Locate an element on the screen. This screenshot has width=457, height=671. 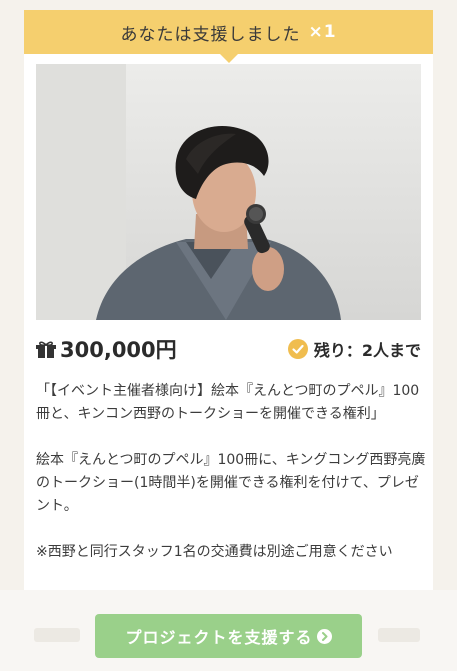
supported-count: ×1 is located at coordinates (322, 32).